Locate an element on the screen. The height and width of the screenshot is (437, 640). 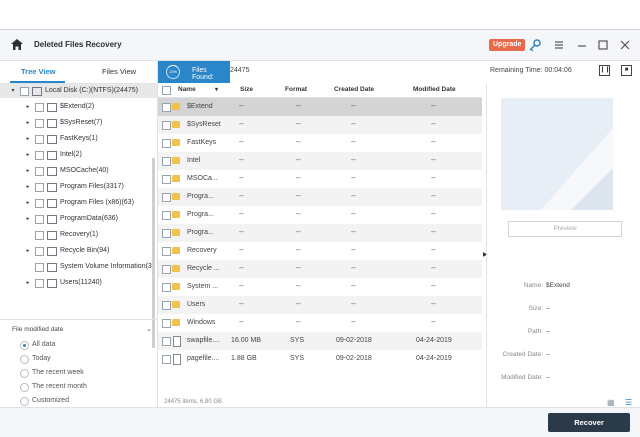
table-row: Recycle ... -- -- -- -- is located at coordinates (320, 269).